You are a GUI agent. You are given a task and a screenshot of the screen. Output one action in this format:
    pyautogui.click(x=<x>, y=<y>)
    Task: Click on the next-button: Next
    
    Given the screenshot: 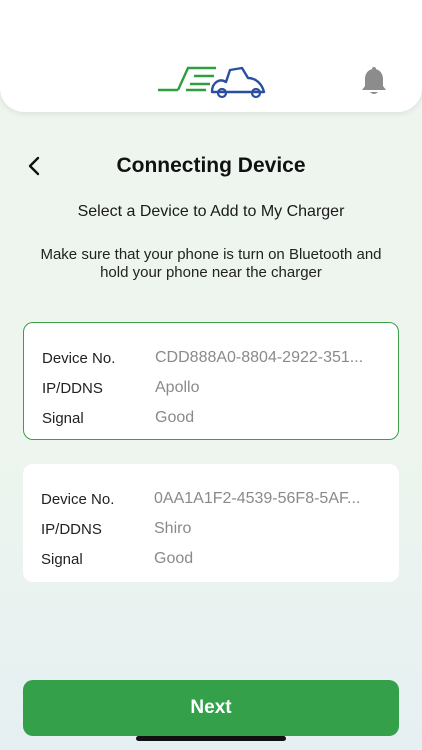 What is the action you would take?
    pyautogui.click(x=211, y=708)
    